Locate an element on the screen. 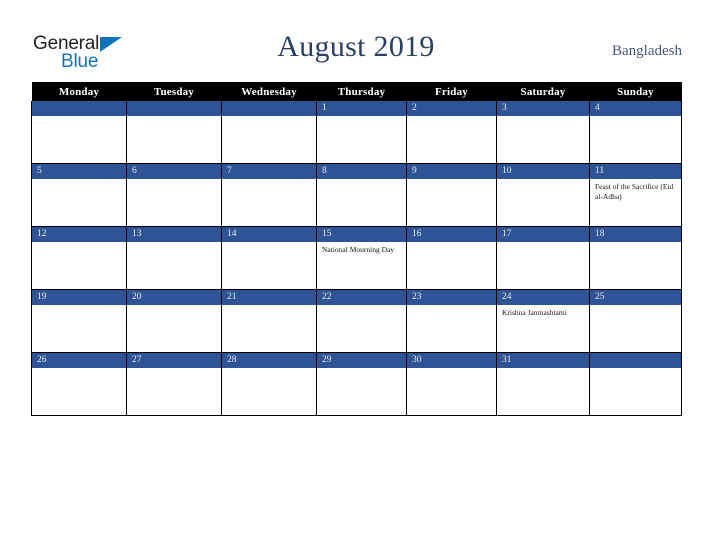 The width and height of the screenshot is (712, 550). day-event: Feast of the Sacrifice (Eid al-Adha) is located at coordinates (634, 191).